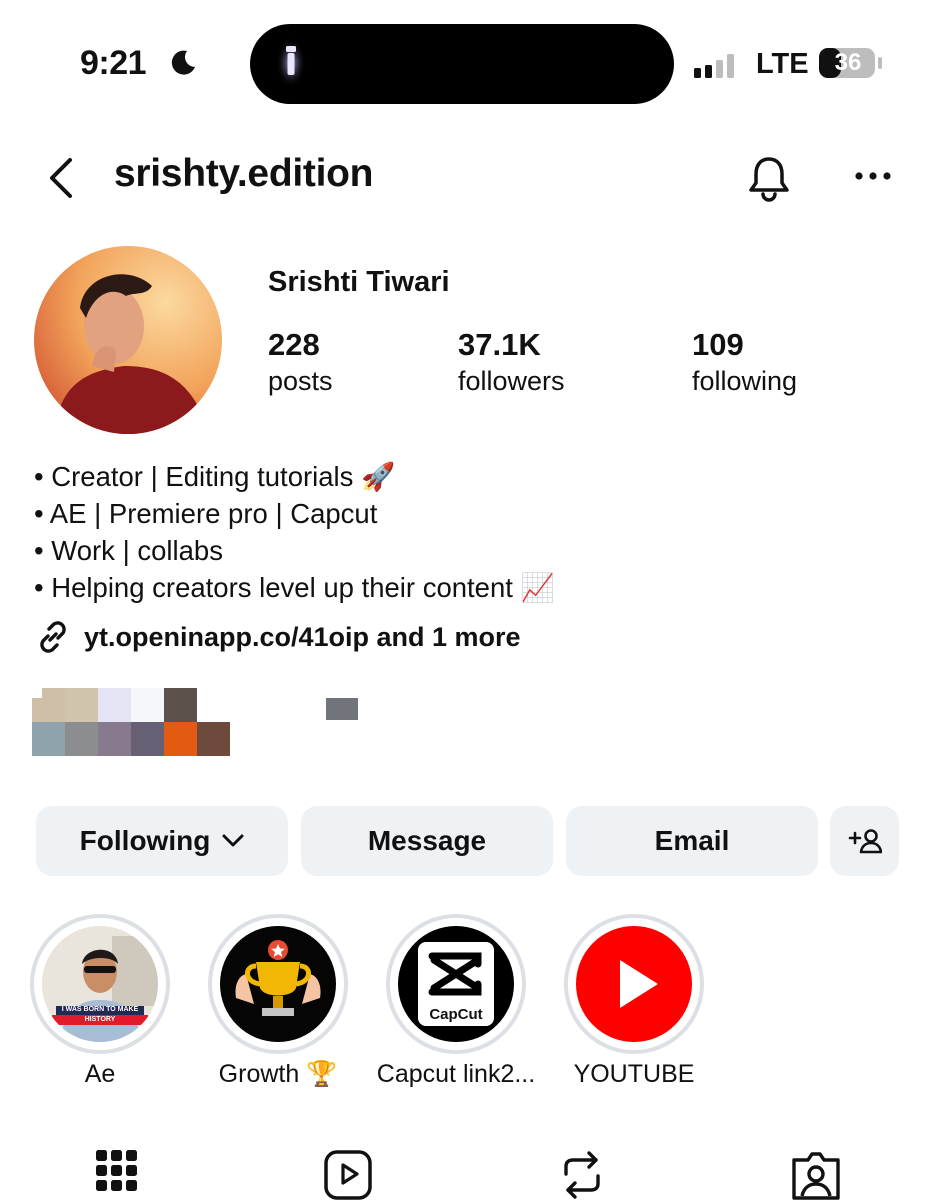  I want to click on stat-value: 37.1K, so click(499, 344).